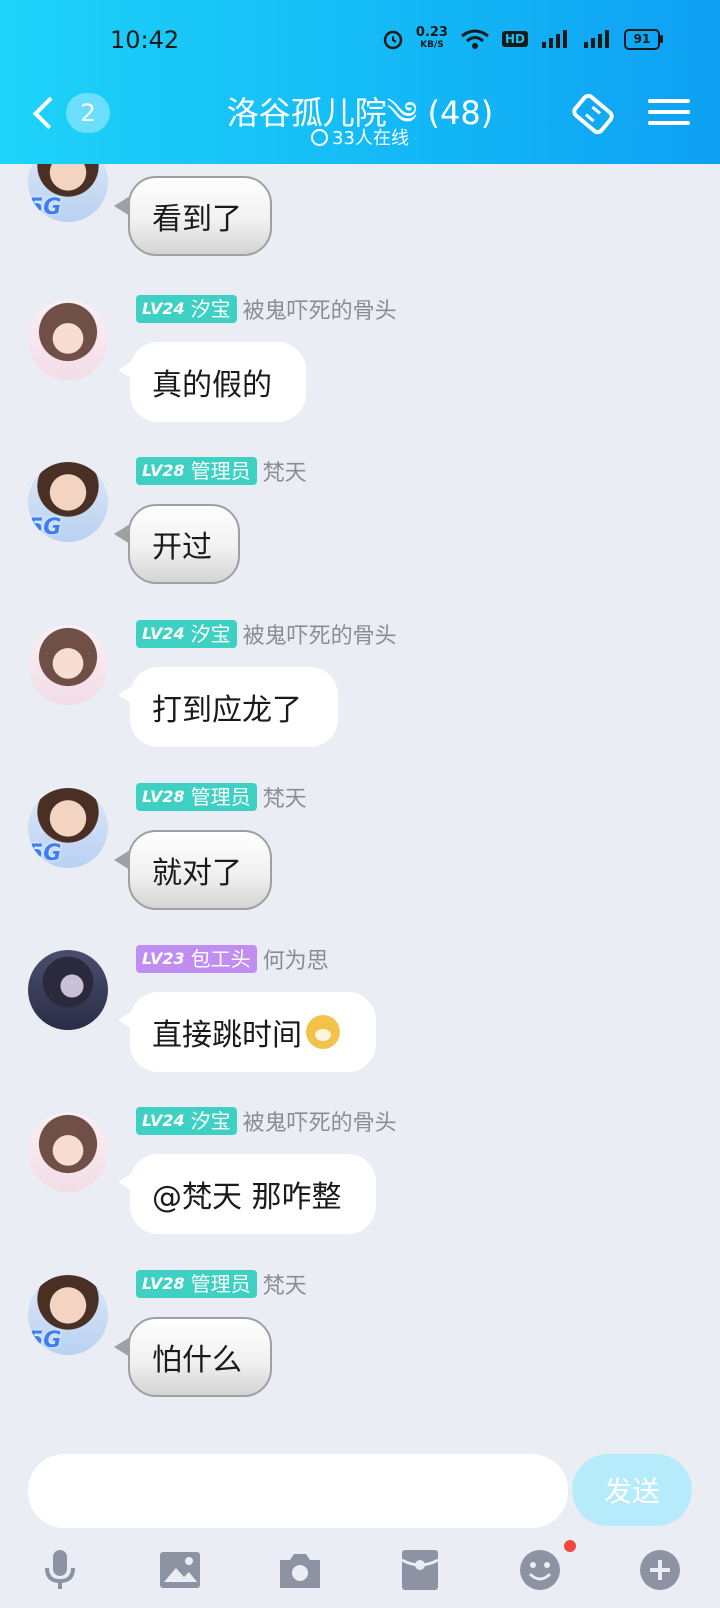 The width and height of the screenshot is (720, 1608). I want to click on ticket-button, so click(593, 114).